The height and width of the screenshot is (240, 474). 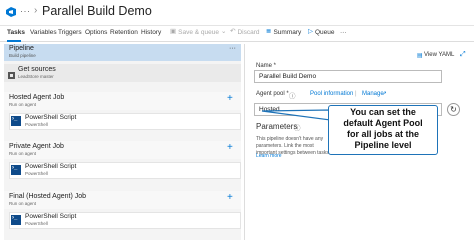 I want to click on info-icon: ⓘ, so click(x=292, y=95).